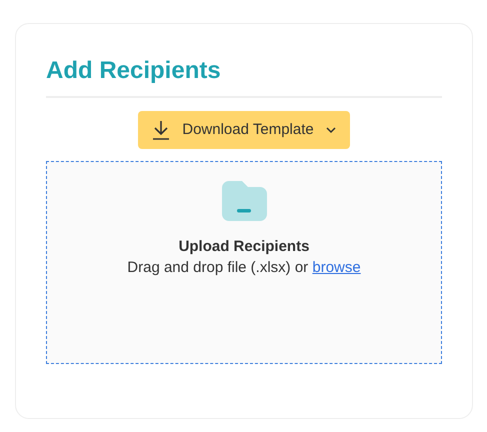  What do you see at coordinates (336, 267) in the screenshot?
I see `browse-link: browse` at bounding box center [336, 267].